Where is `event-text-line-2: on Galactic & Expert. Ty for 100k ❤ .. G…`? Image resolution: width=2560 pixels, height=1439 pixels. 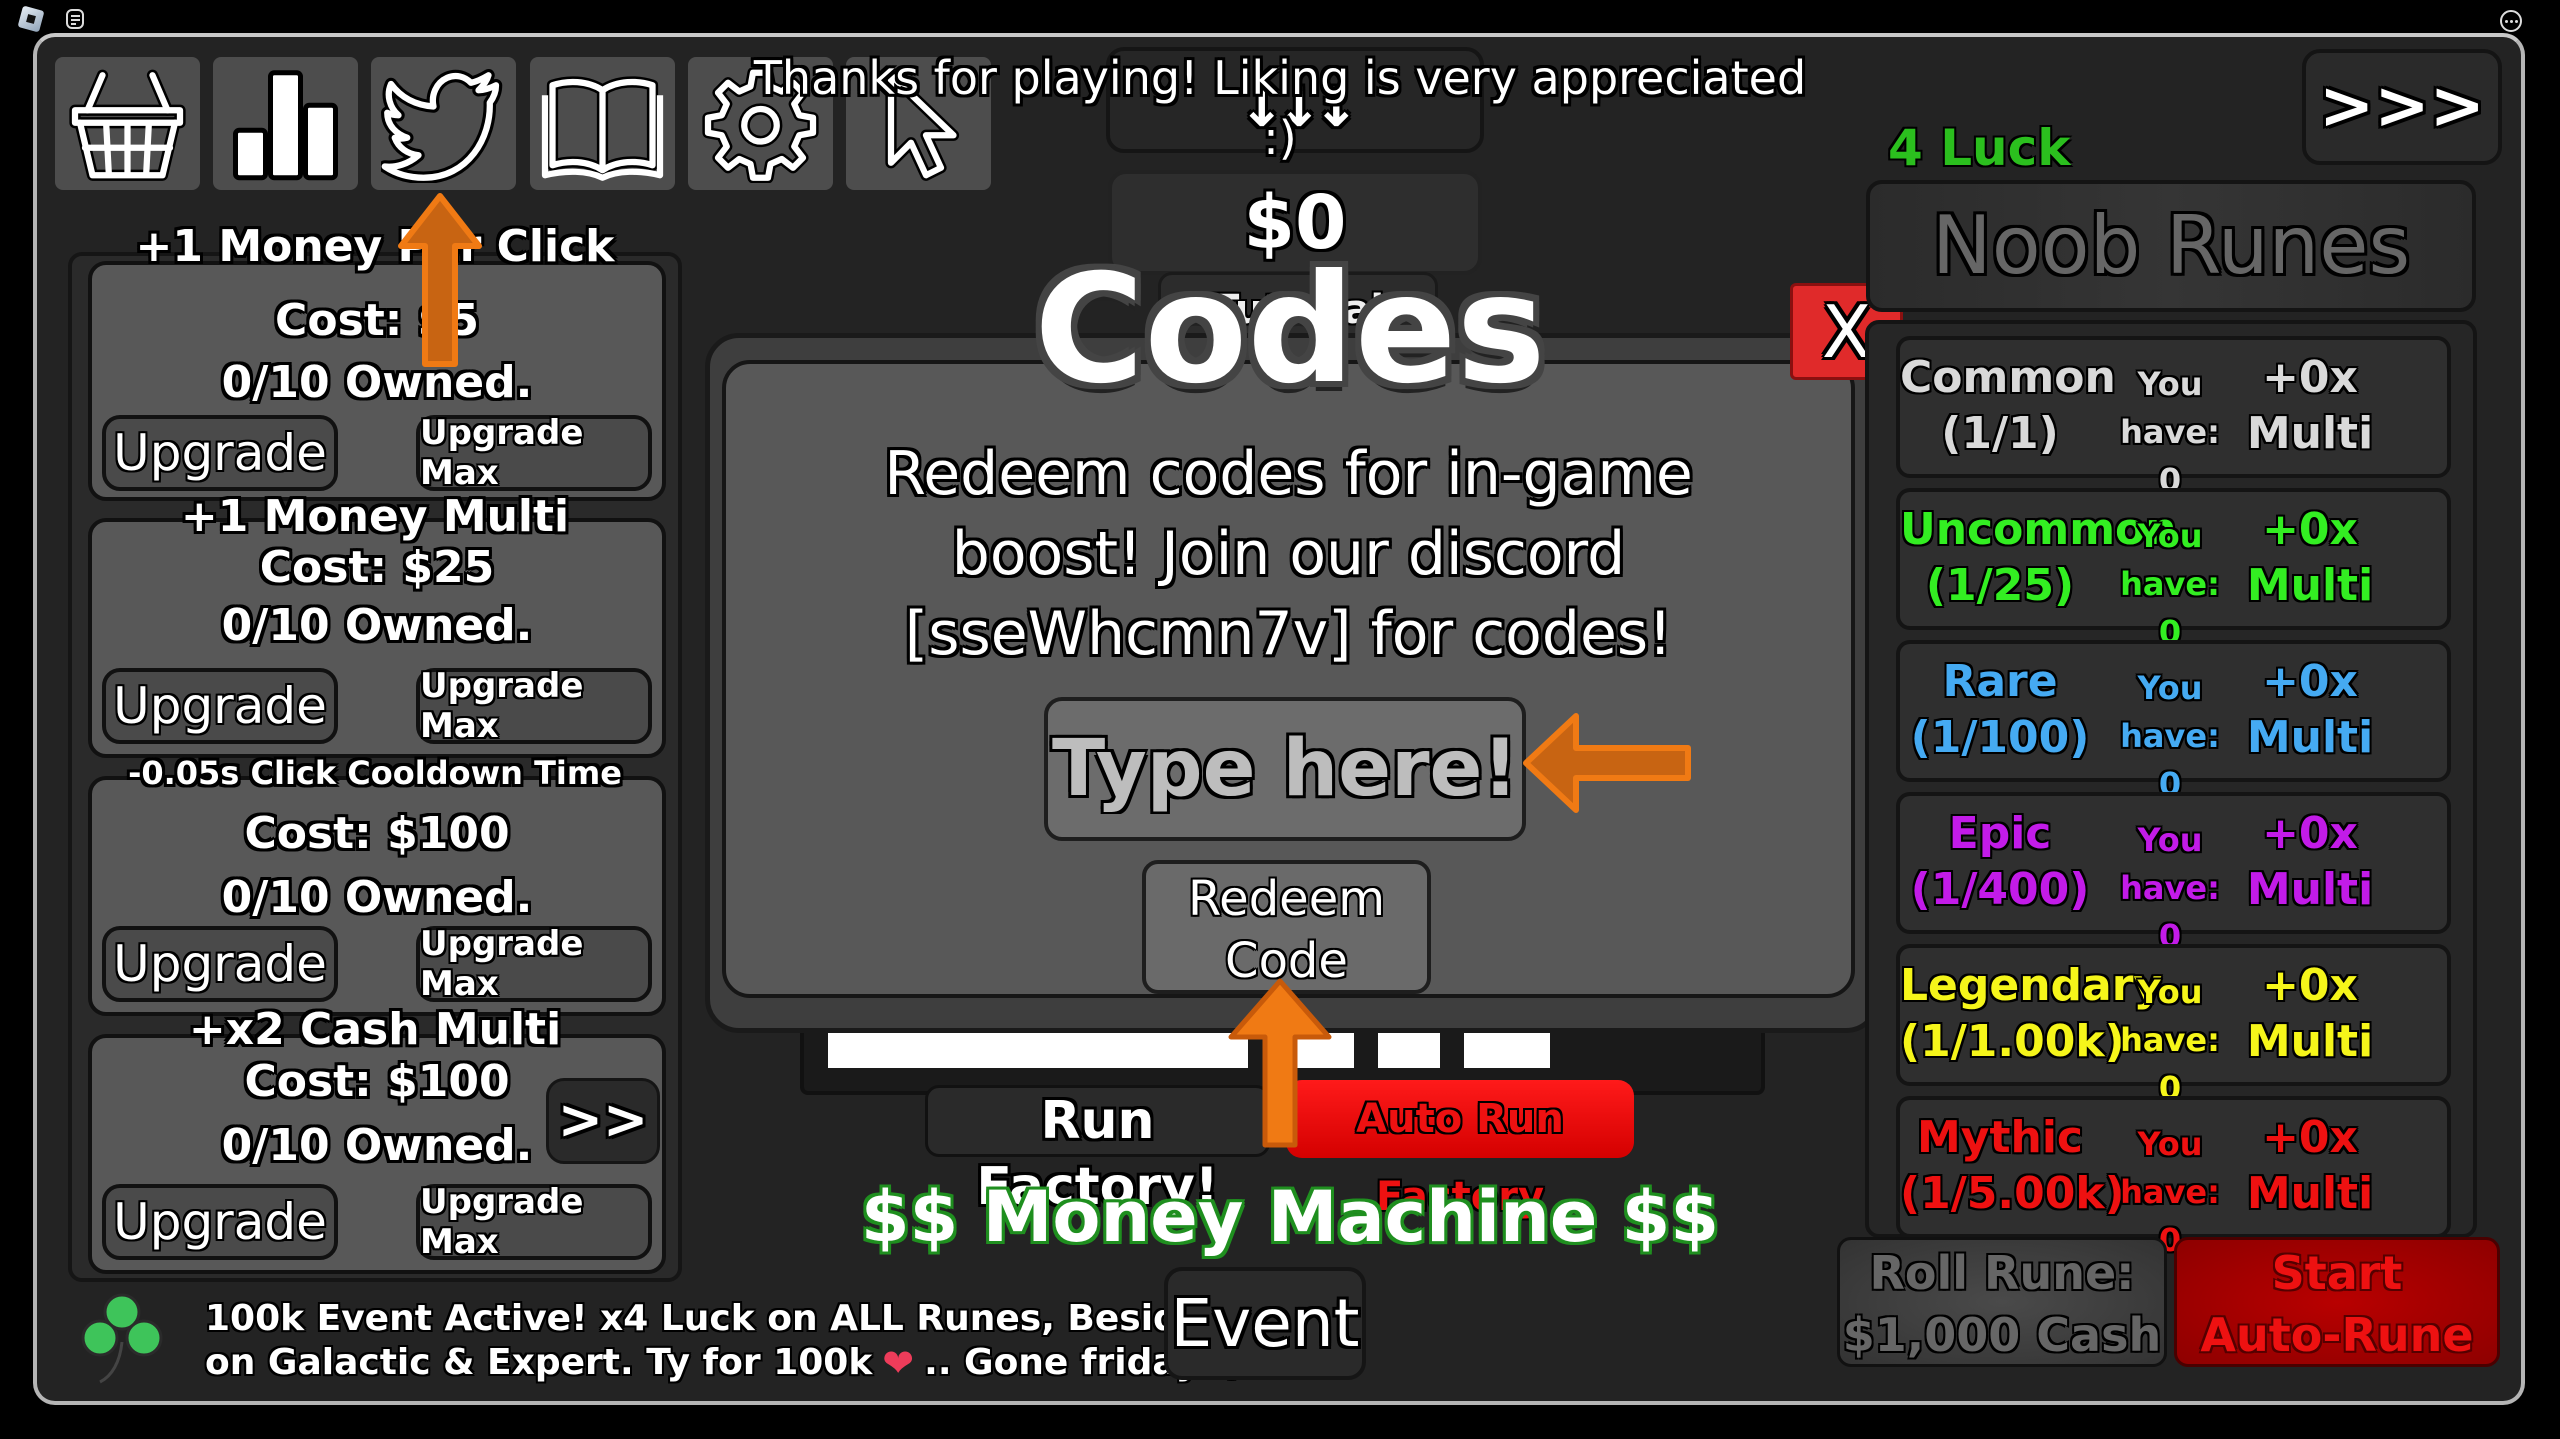
event-text-line-2: on Galactic & Expert. Ty for 100k ❤ .. G… is located at coordinates (724, 1363).